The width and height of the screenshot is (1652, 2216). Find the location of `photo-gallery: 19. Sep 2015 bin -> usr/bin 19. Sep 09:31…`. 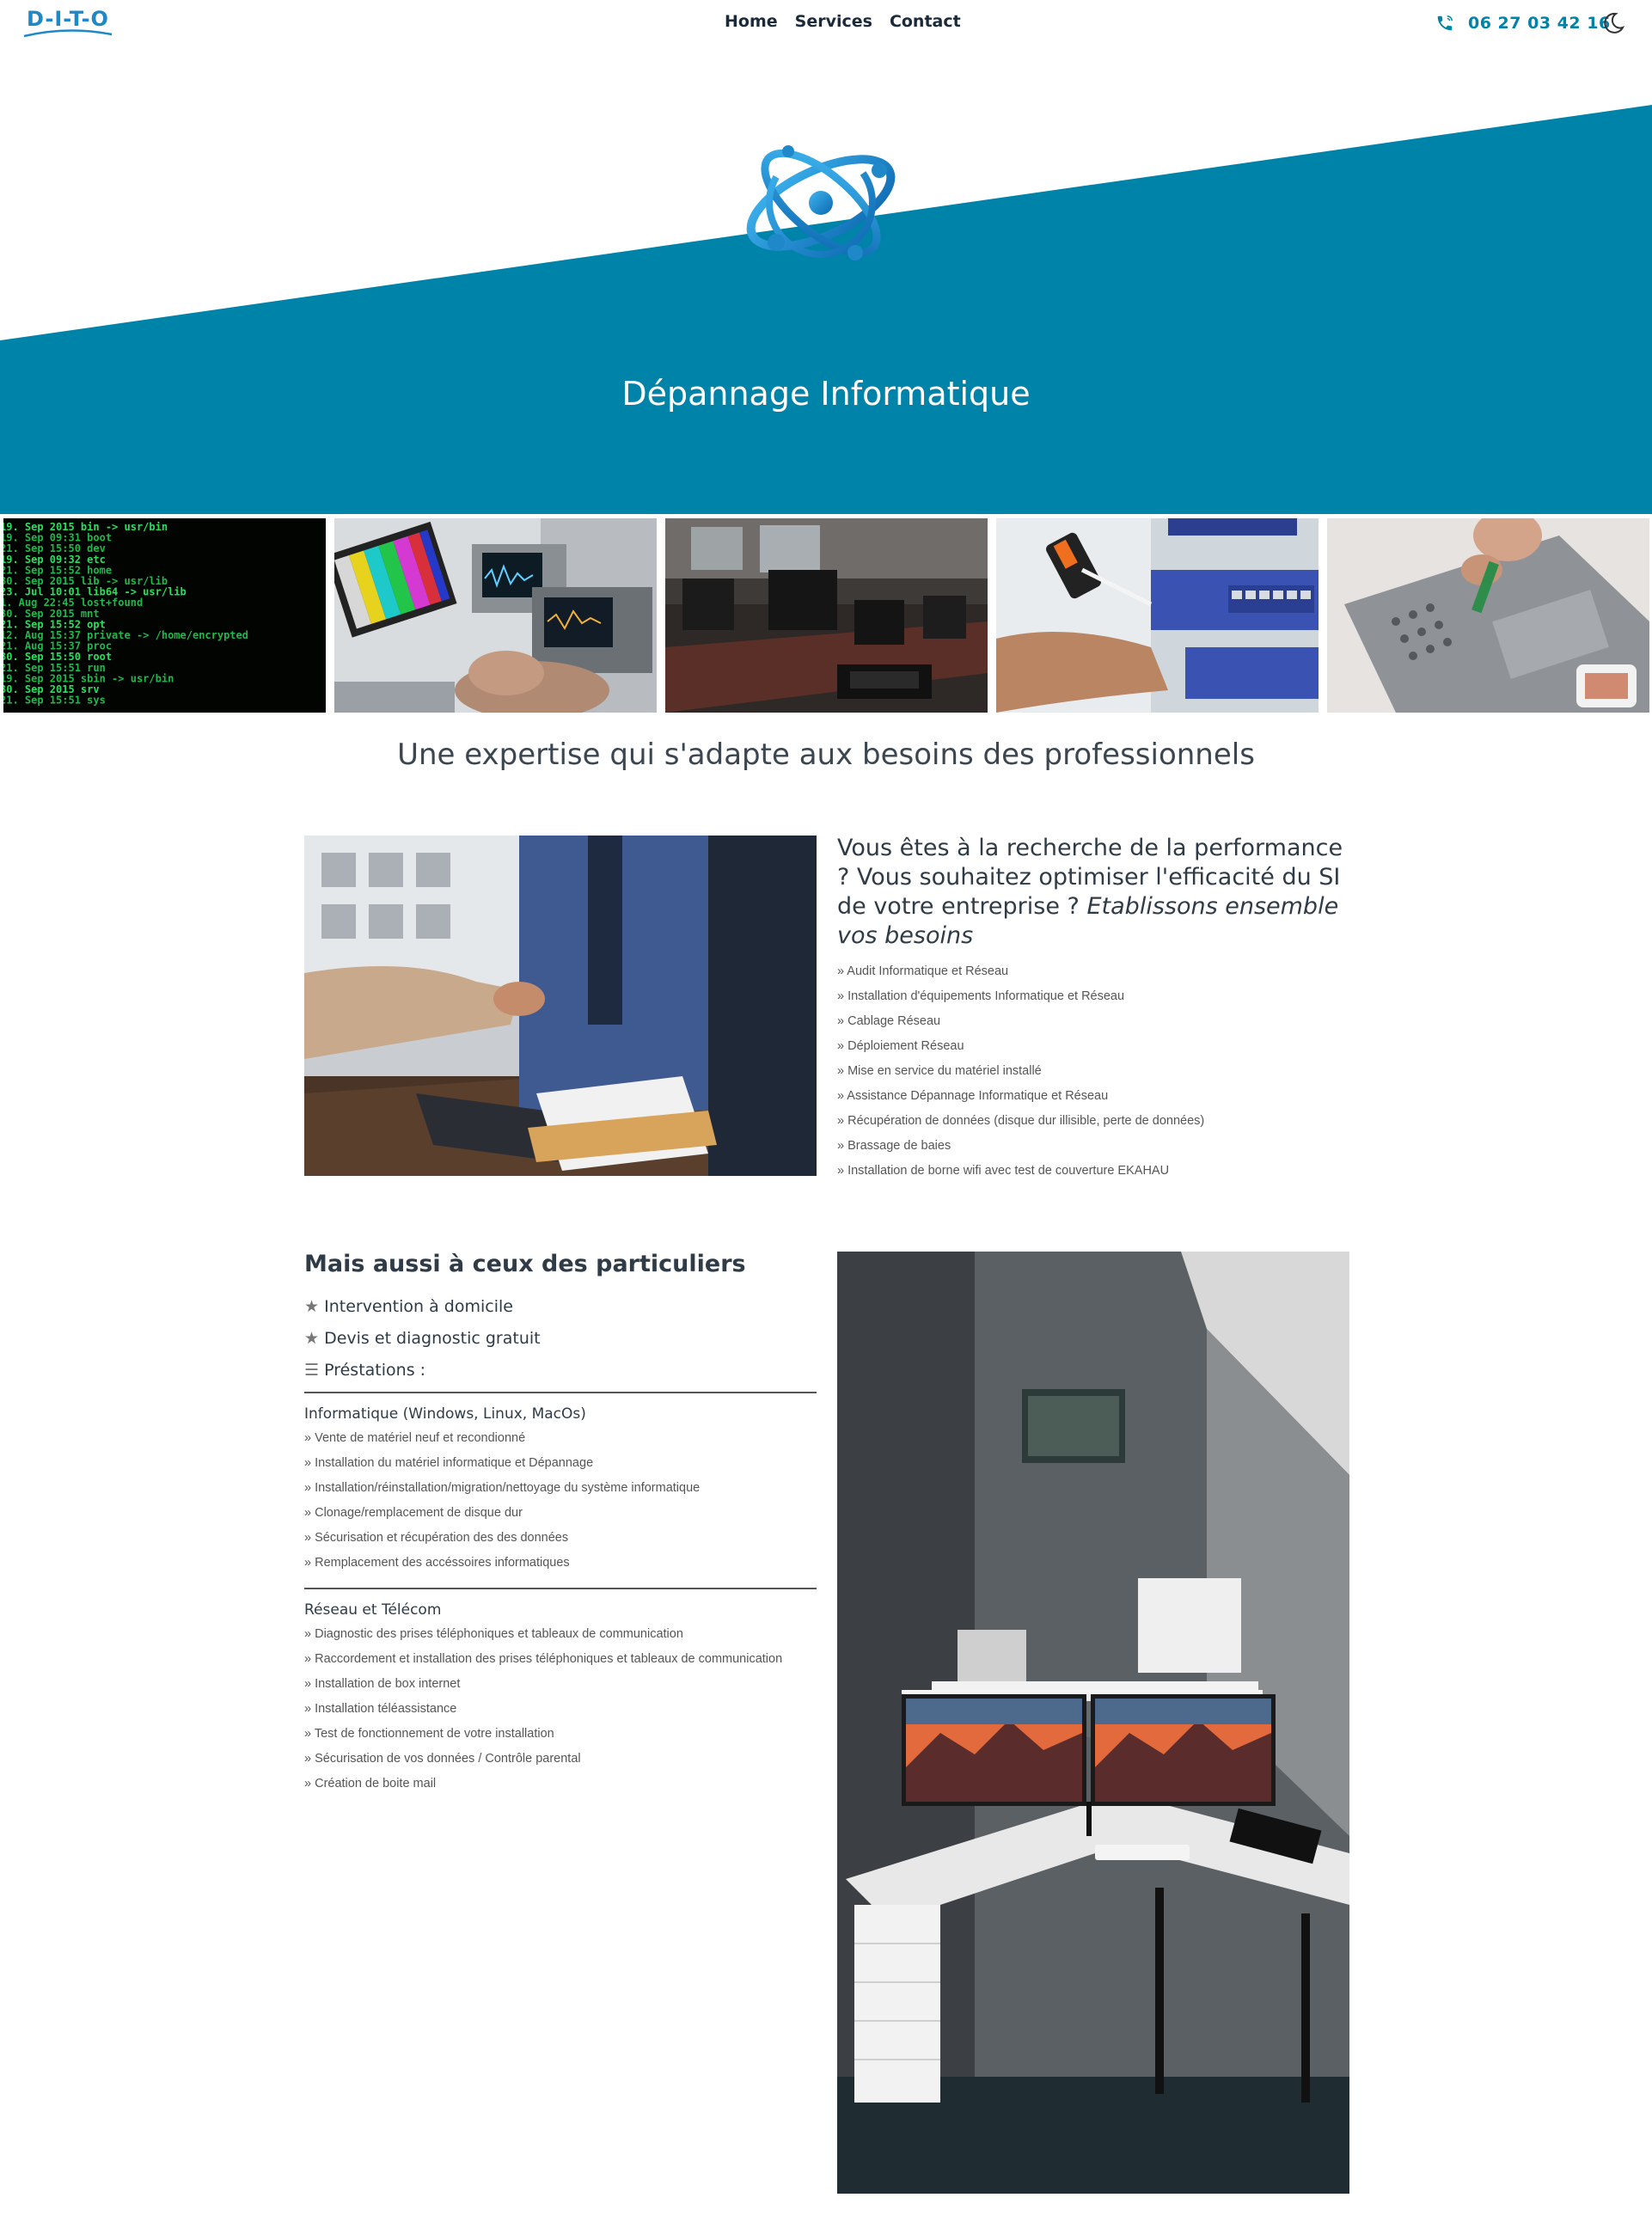

photo-gallery: 19. Sep 2015 bin -> usr/bin 19. Sep 09:31… is located at coordinates (826, 616).